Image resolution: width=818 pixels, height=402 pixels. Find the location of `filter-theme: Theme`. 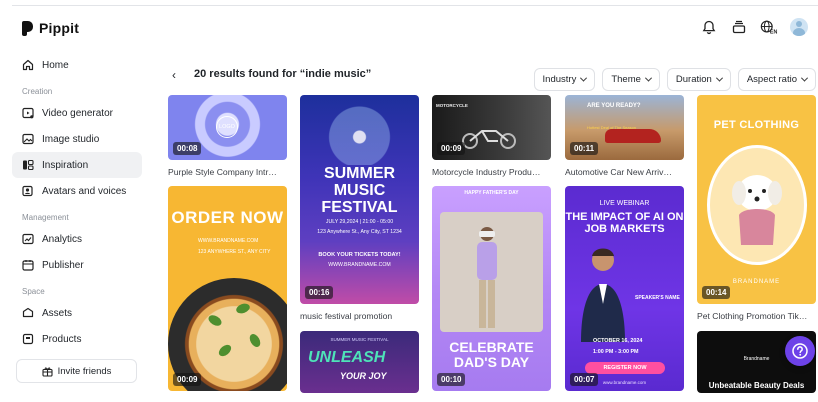

filter-theme: Theme is located at coordinates (631, 79).